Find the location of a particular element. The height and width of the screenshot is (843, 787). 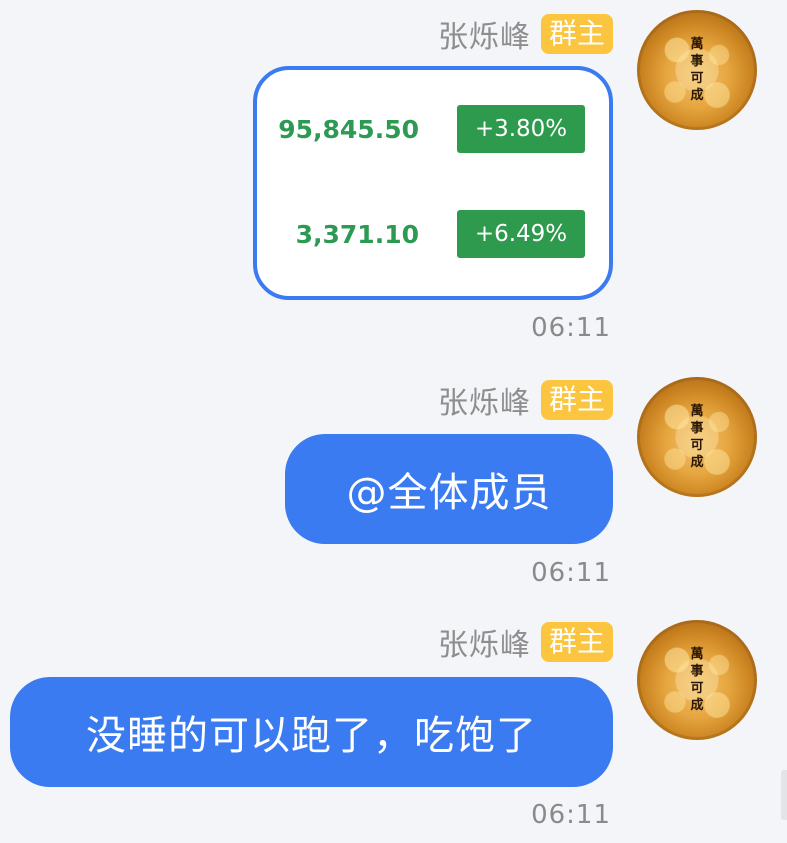

stock-price: 3,371.10 is located at coordinates (357, 234).